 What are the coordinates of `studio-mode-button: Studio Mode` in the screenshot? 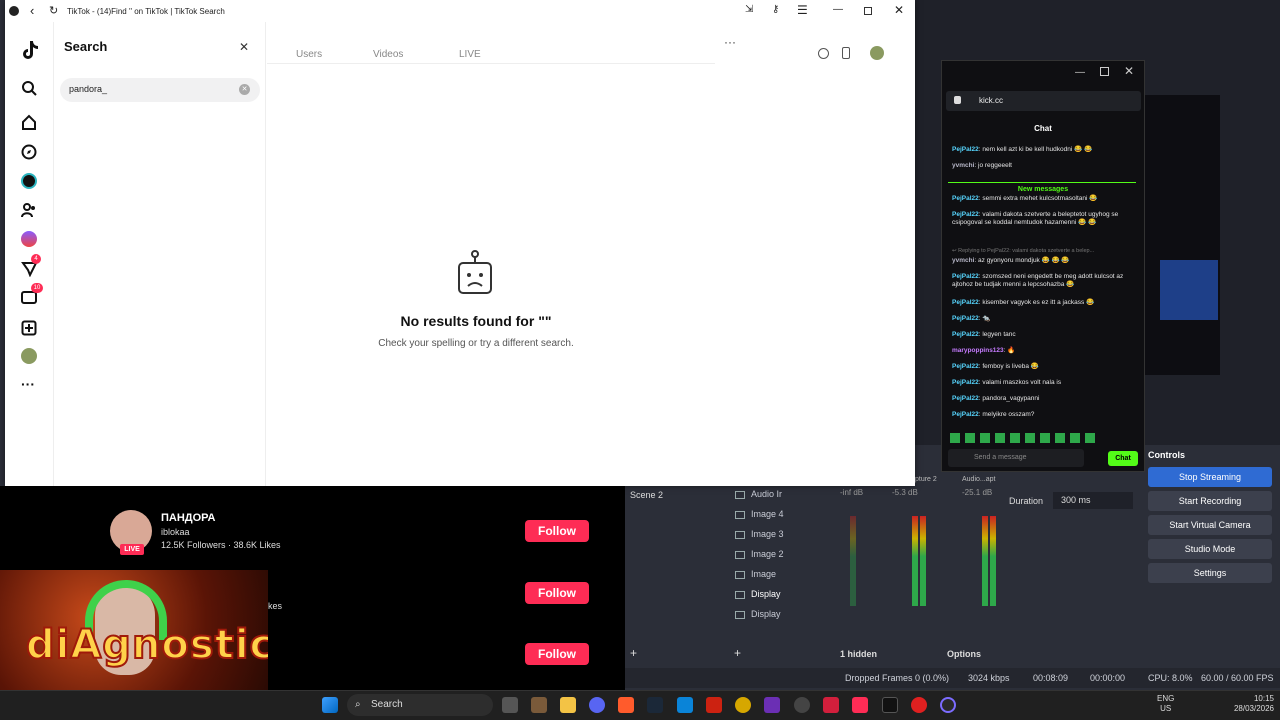 It's located at (1210, 549).